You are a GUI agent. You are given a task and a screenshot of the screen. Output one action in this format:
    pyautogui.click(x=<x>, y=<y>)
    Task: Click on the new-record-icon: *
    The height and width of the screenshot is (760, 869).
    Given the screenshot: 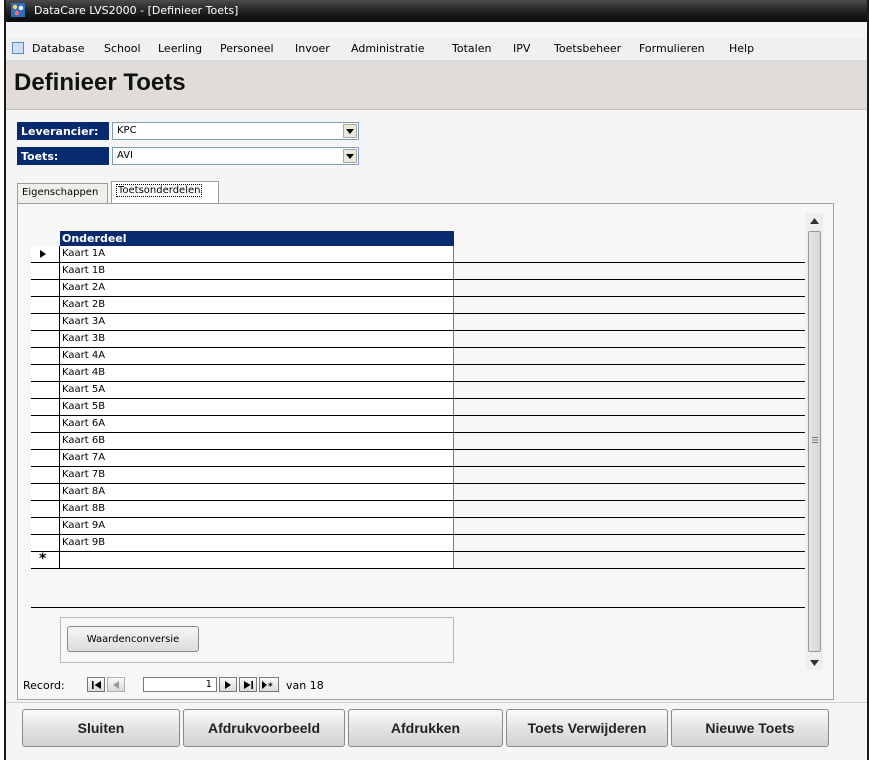 What is the action you would take?
    pyautogui.click(x=269, y=684)
    